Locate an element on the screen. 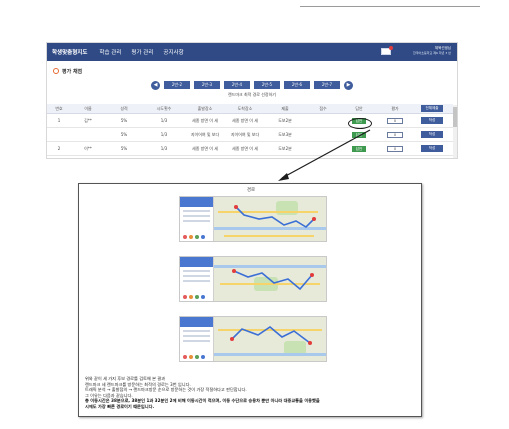  task-subtitle: 랜드마크 최적 경로 선정하기 is located at coordinates (252, 94).